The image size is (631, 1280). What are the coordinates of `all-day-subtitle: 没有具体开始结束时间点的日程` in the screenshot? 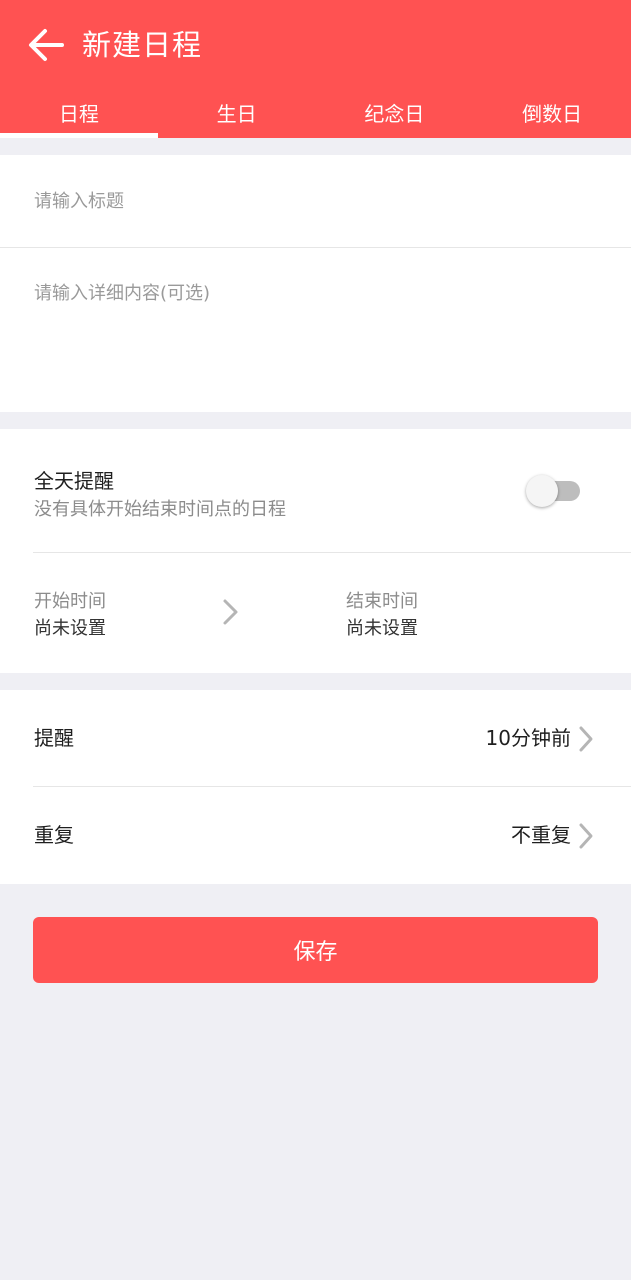 It's located at (160, 509).